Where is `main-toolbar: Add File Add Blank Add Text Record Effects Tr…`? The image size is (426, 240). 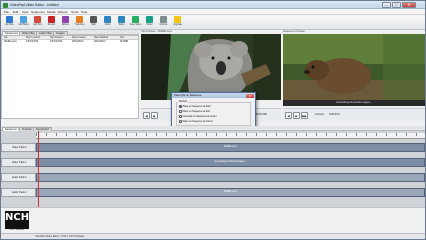
main-toolbar: Add File Add Blank Add Text Record Effects Tr… is located at coordinates (213, 22).